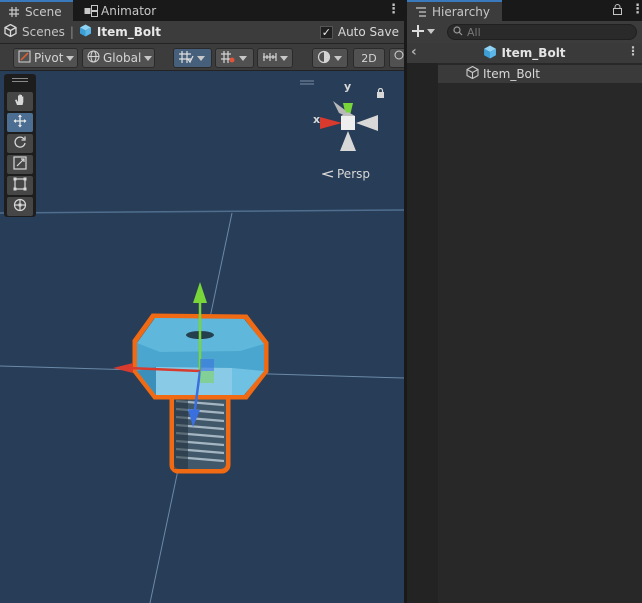  What do you see at coordinates (24, 58) in the screenshot?
I see `pivot-icon` at bounding box center [24, 58].